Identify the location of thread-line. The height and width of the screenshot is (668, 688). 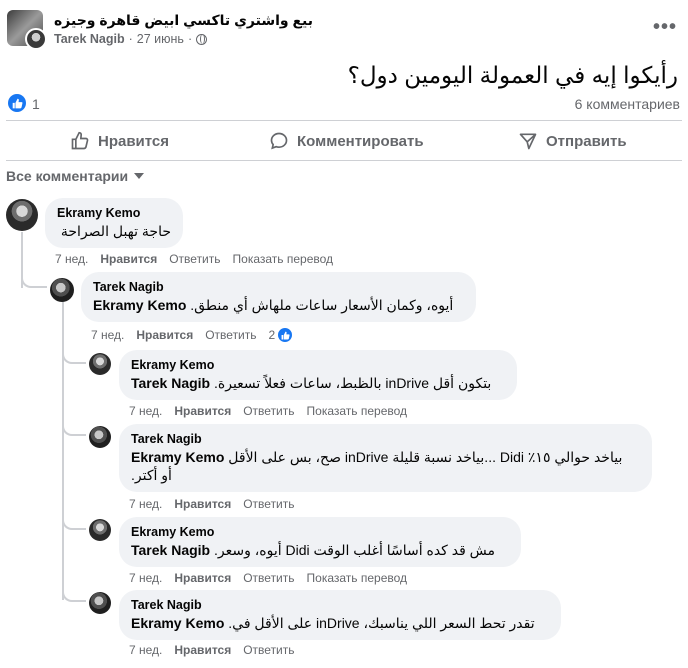
(63, 450).